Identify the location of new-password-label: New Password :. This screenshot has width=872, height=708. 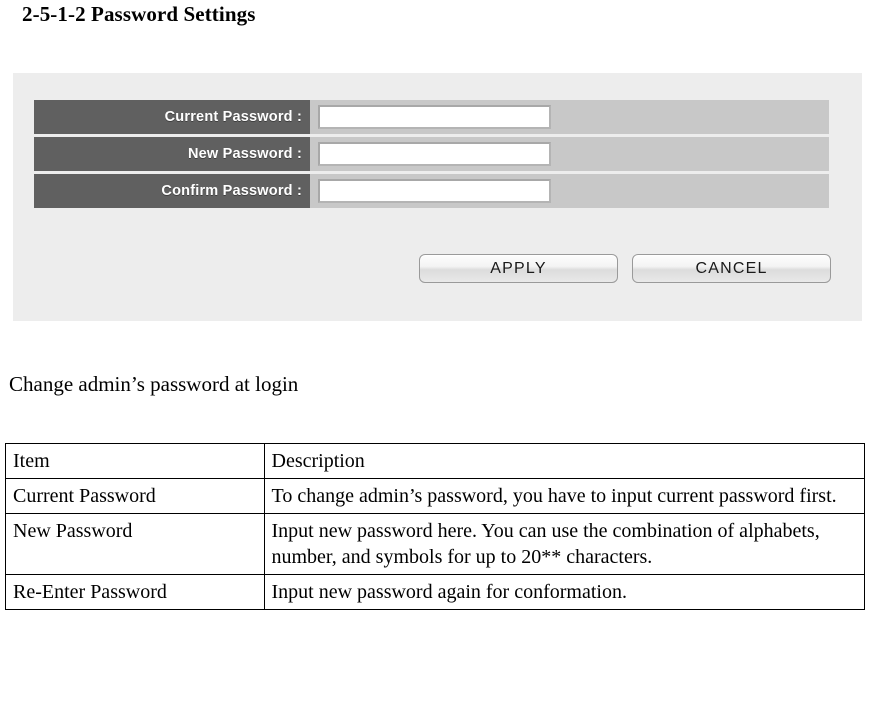
(172, 154).